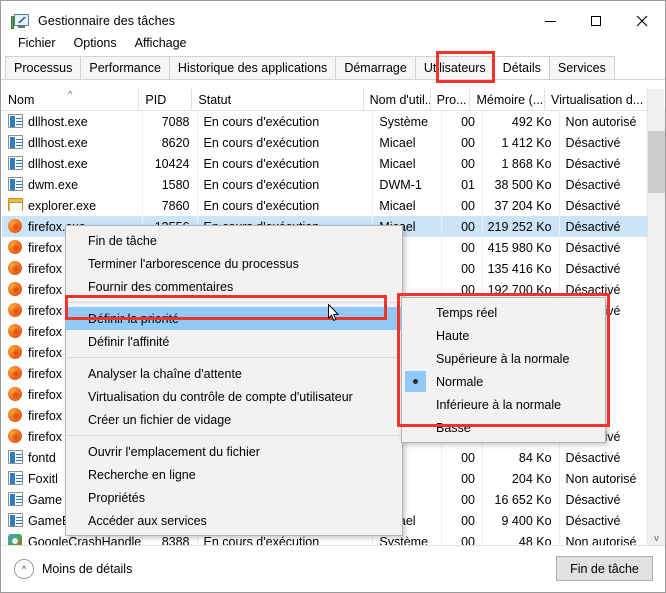  What do you see at coordinates (20, 21) in the screenshot?
I see `task-manager-icon` at bounding box center [20, 21].